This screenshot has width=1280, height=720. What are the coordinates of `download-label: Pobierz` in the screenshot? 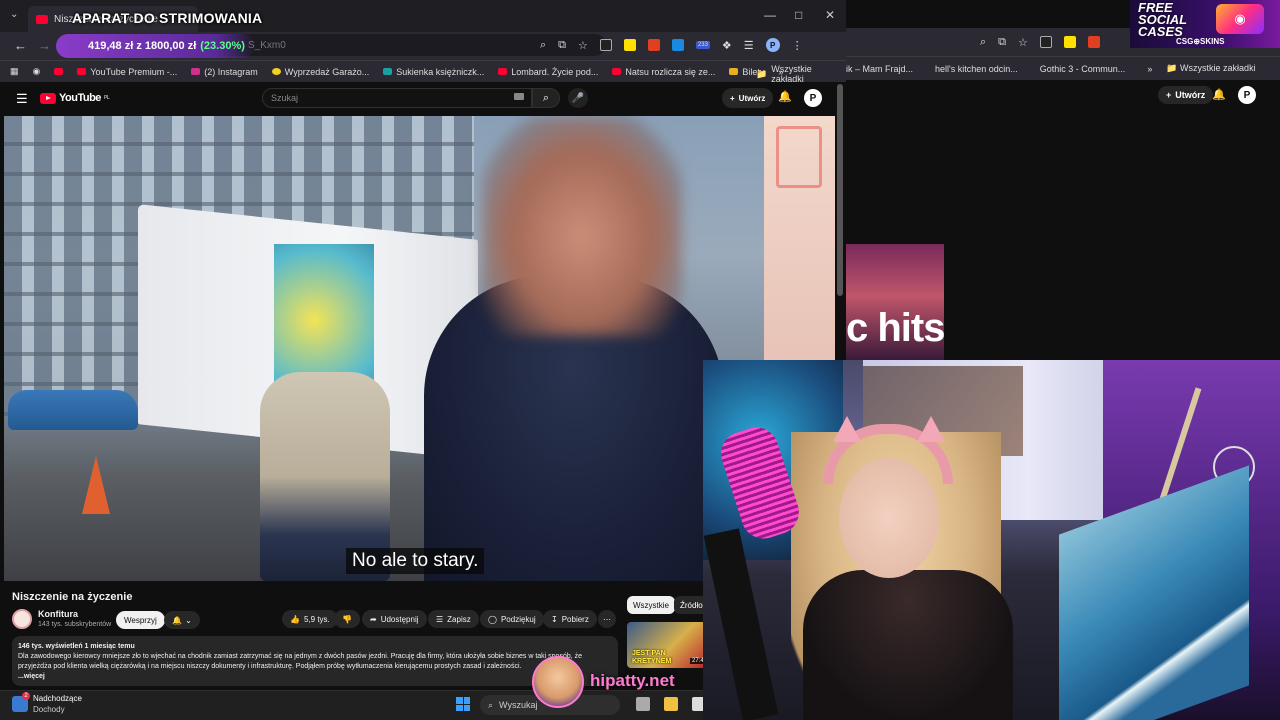 It's located at (575, 619).